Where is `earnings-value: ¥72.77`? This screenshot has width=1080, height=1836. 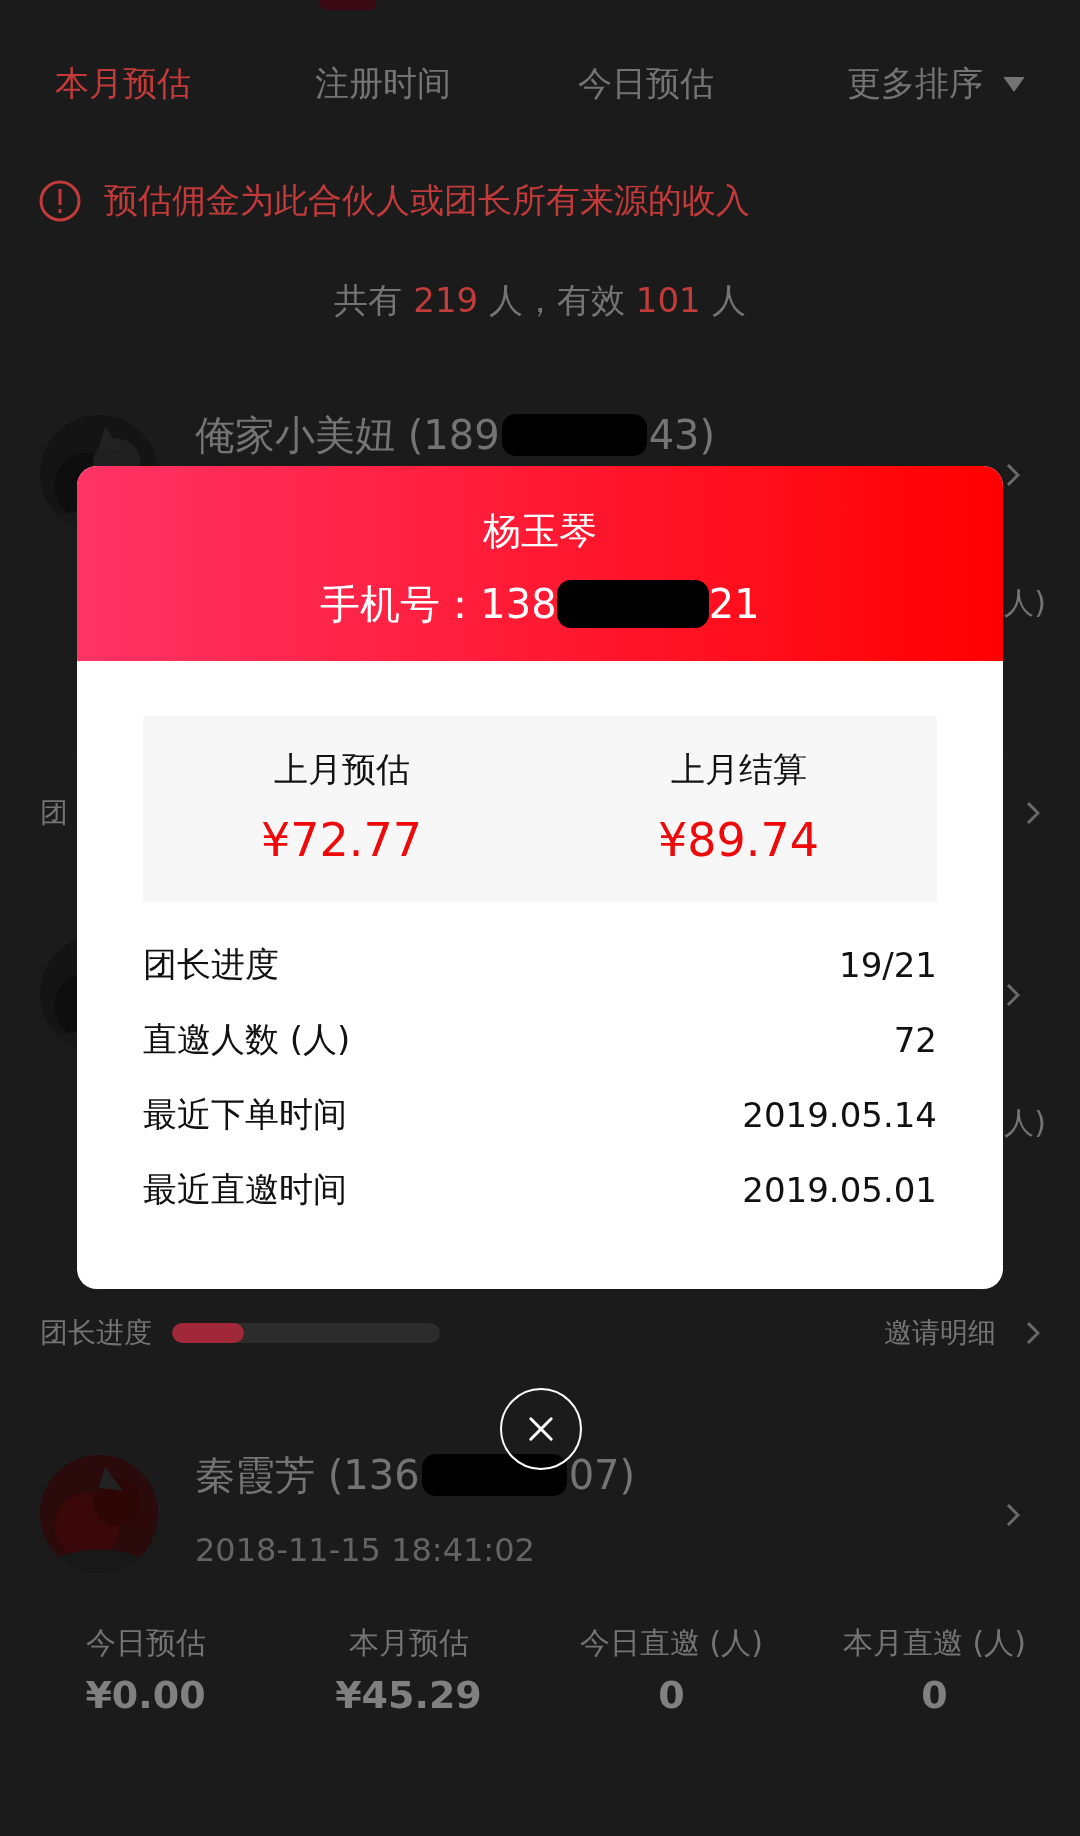
earnings-value: ¥72.77 is located at coordinates (341, 840).